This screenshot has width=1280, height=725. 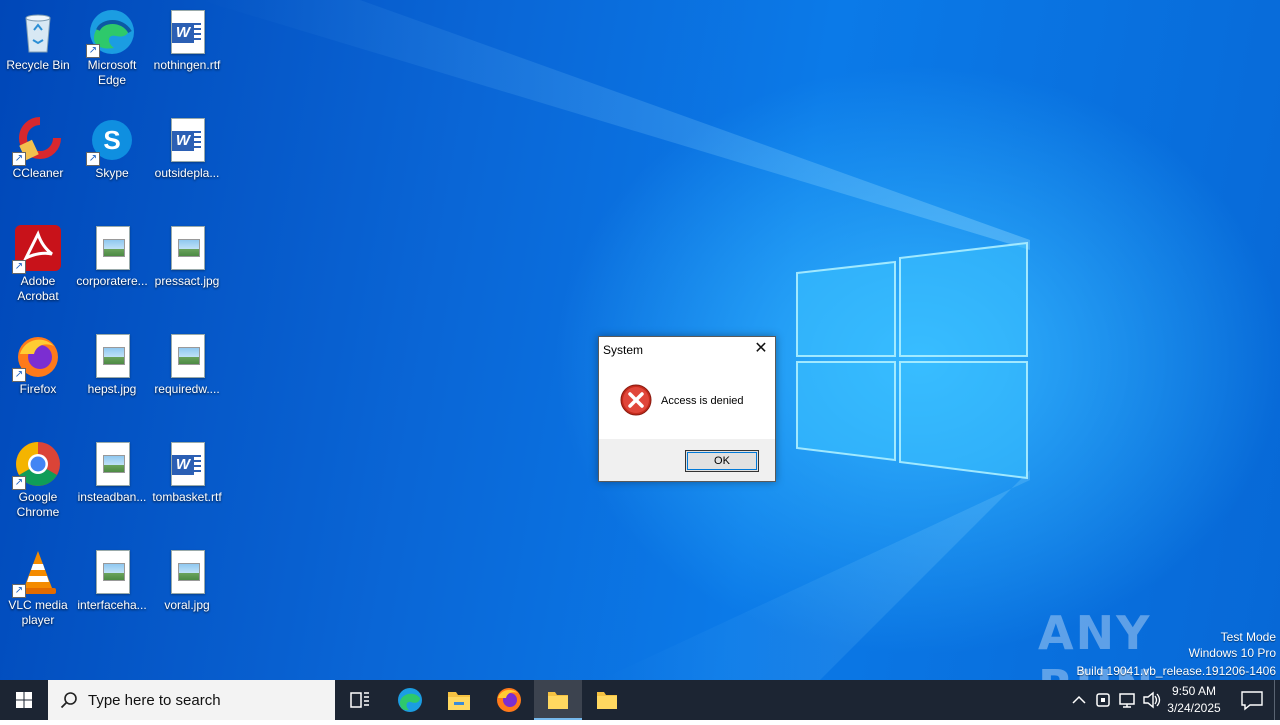 I want to click on desktop-icon-label: Adobe Acrobat, so click(x=38, y=288).